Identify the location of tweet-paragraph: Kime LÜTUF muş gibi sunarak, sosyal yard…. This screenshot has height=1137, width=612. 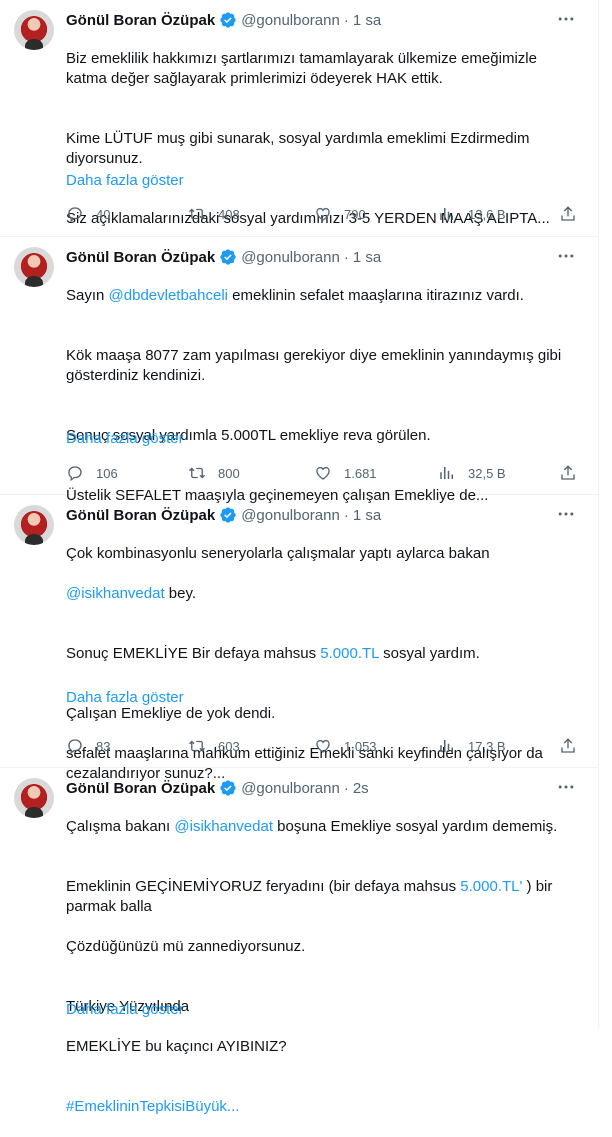
(298, 148).